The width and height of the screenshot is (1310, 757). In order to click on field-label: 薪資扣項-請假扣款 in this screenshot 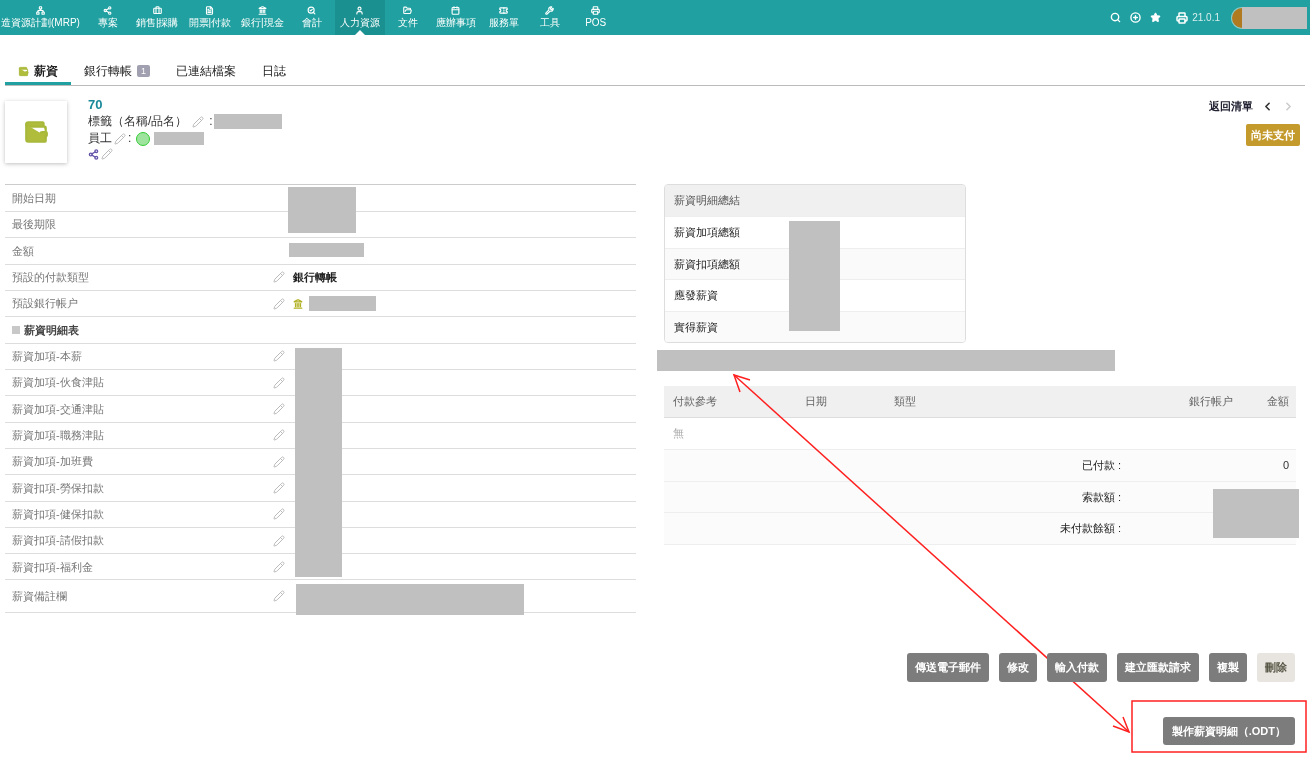, I will do `click(58, 541)`.